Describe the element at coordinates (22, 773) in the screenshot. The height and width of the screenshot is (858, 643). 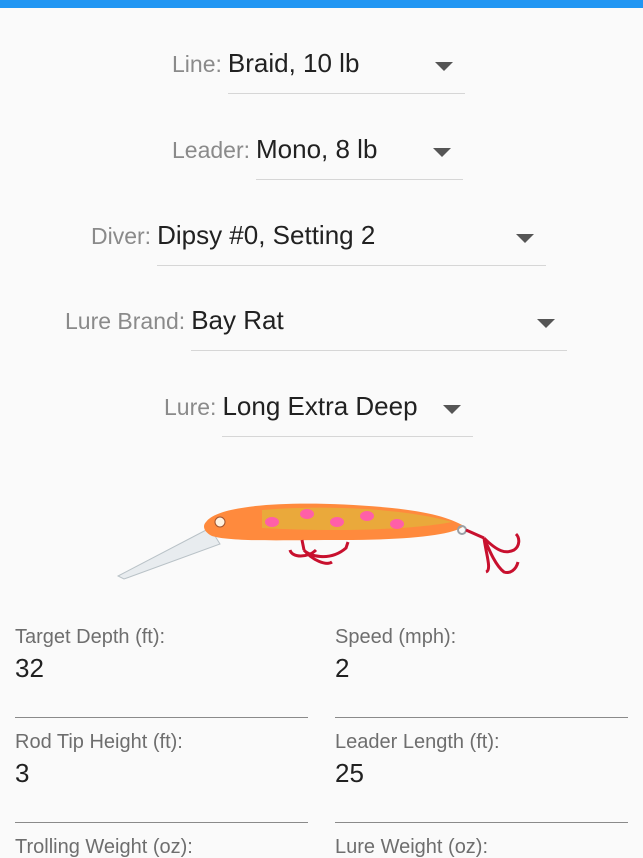
I see `rod-tip-height-value: 3` at that location.